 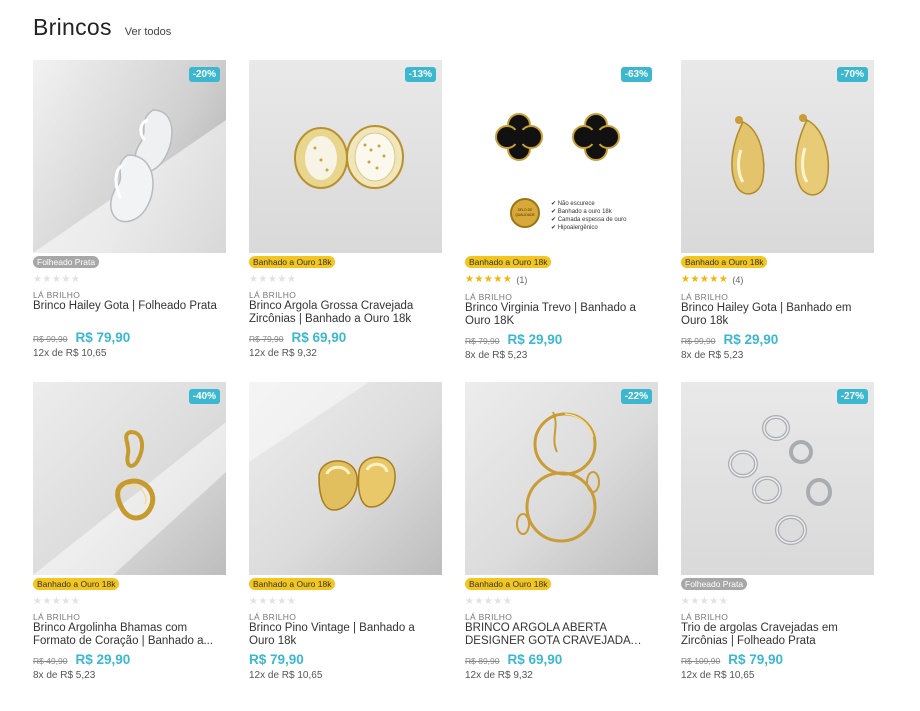 What do you see at coordinates (129, 181) in the screenshot?
I see `silver-teardrop-earring-illustration` at bounding box center [129, 181].